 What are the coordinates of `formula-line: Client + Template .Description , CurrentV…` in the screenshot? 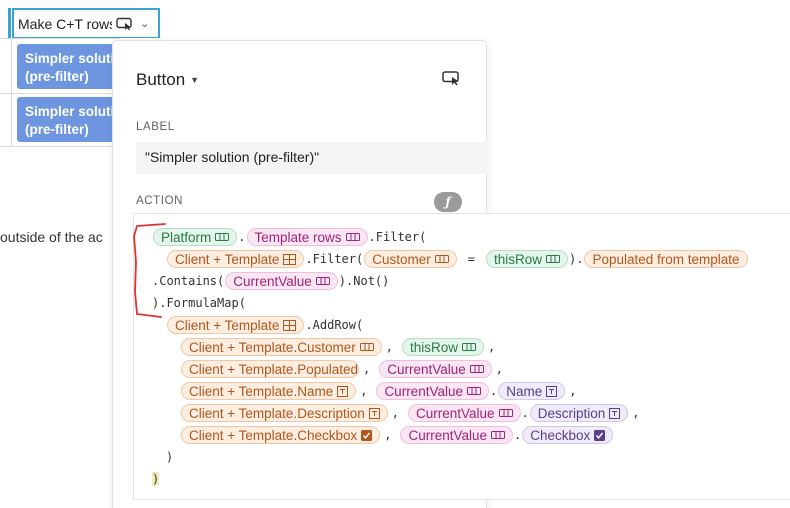 It's located at (410, 413).